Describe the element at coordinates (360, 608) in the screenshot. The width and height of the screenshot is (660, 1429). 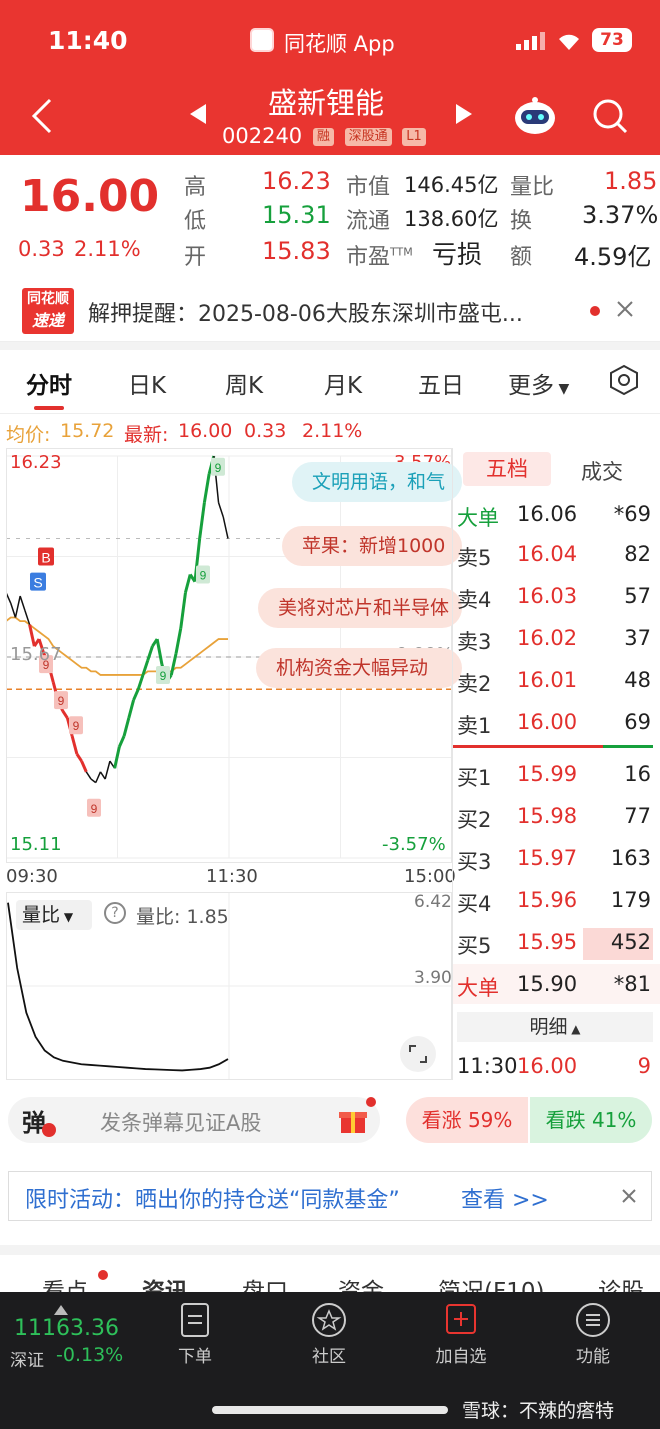
I see `danmaku-3: 美将对芯片和半导体` at that location.